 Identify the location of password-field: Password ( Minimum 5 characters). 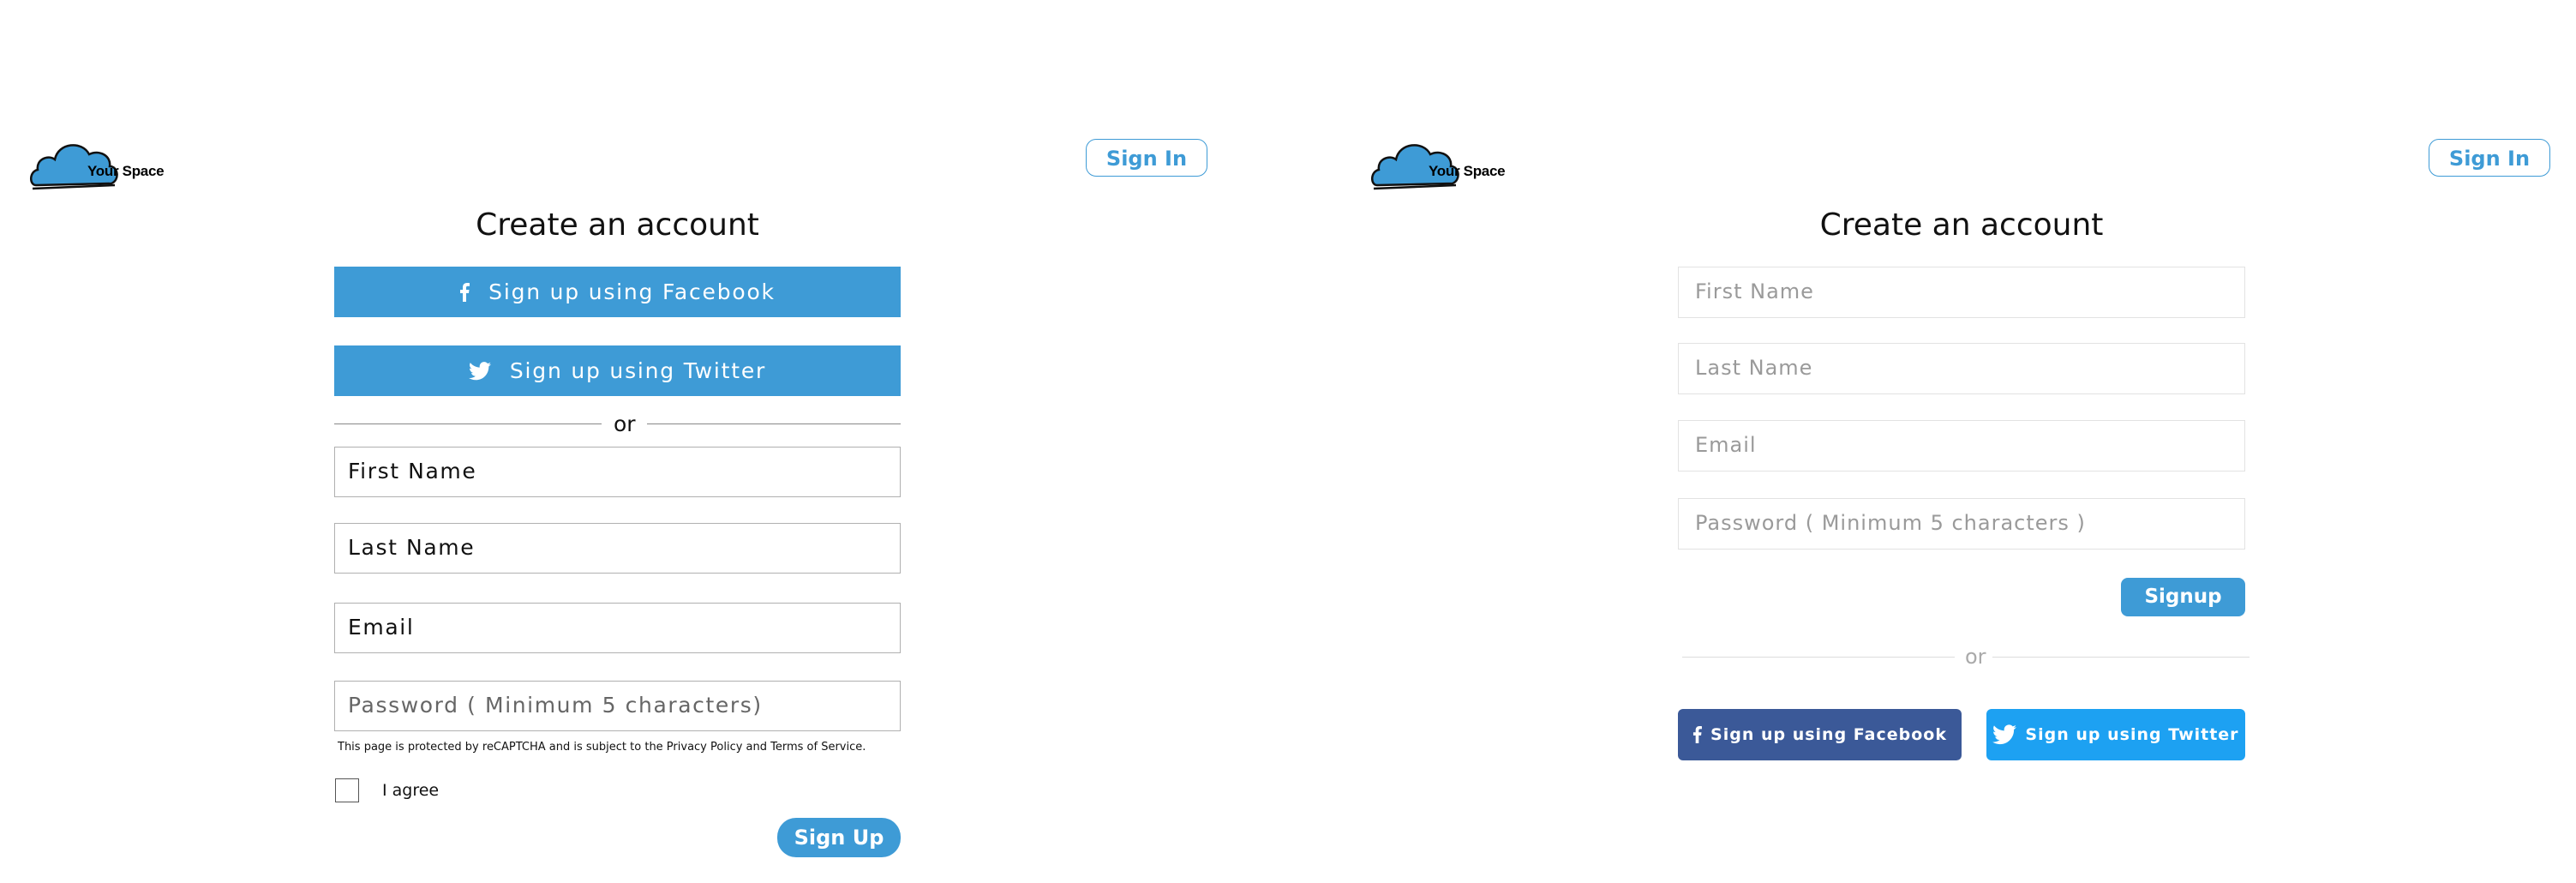
(617, 706).